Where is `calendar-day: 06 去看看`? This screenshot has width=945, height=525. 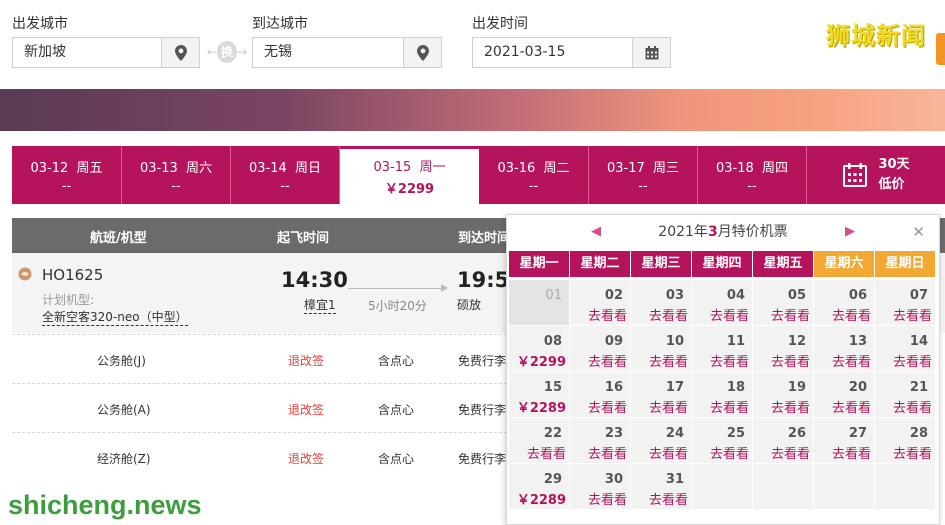 calendar-day: 06 去看看 is located at coordinates (844, 302).